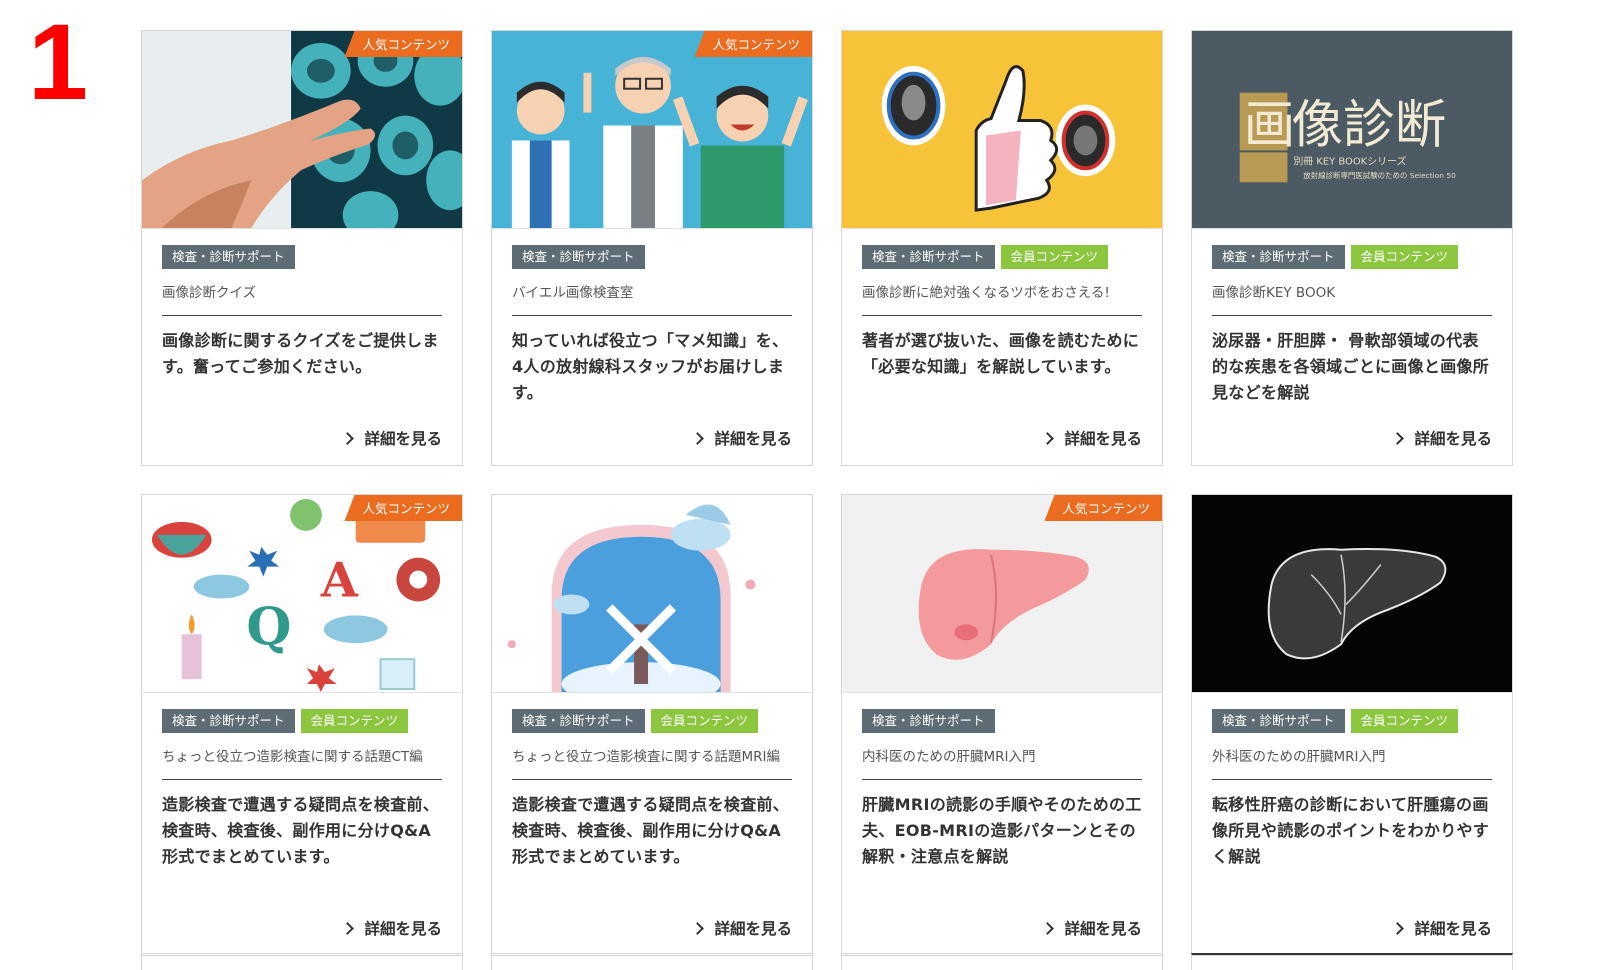  I want to click on card-subtitle: バイエル画像検査室, so click(652, 298).